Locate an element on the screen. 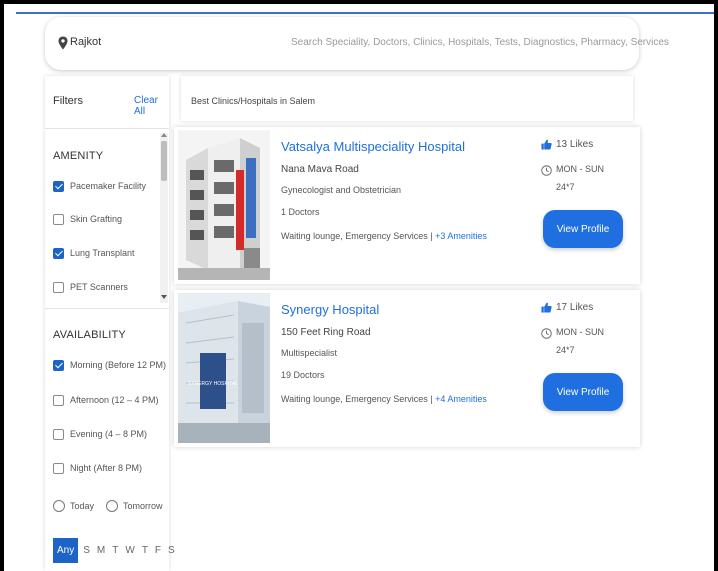 The image size is (718, 571). scroll-down-icon is located at coordinates (164, 297).